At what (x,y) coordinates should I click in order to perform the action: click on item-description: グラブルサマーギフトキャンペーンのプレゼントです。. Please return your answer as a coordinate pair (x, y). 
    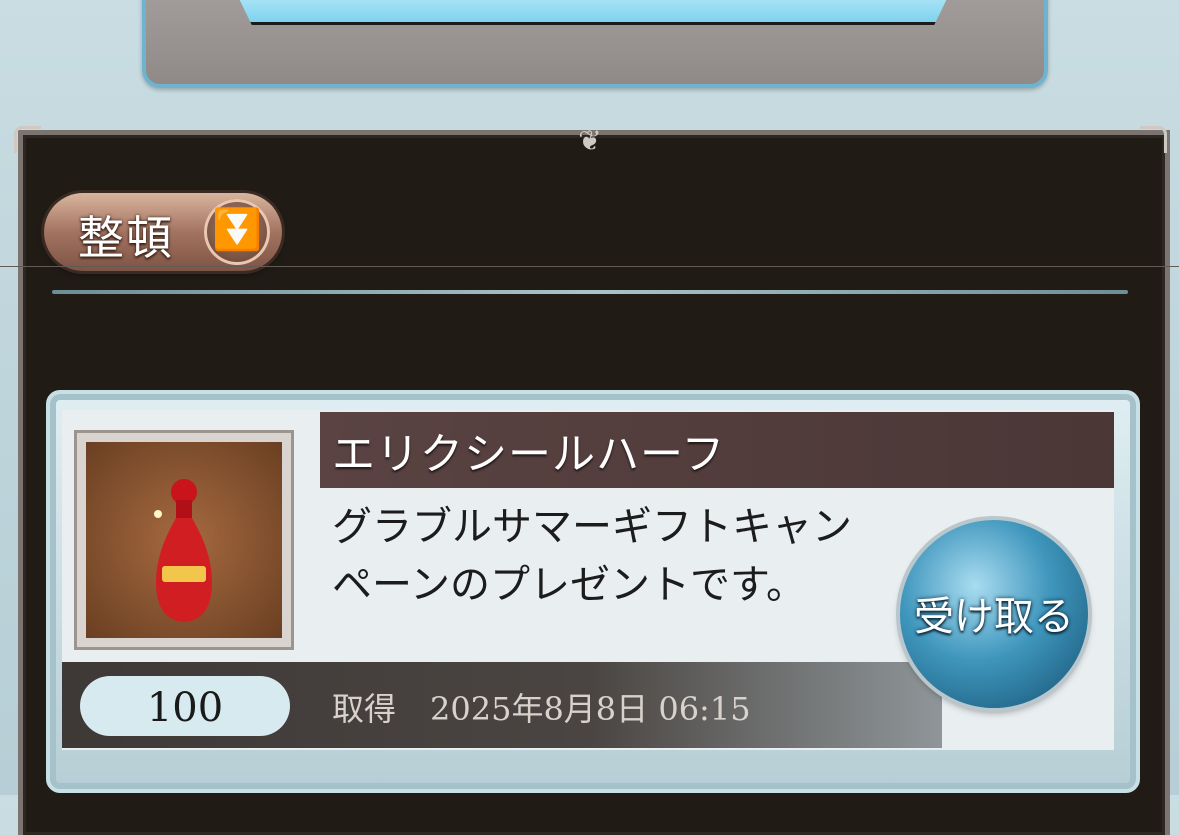
    Looking at the image, I should click on (592, 556).